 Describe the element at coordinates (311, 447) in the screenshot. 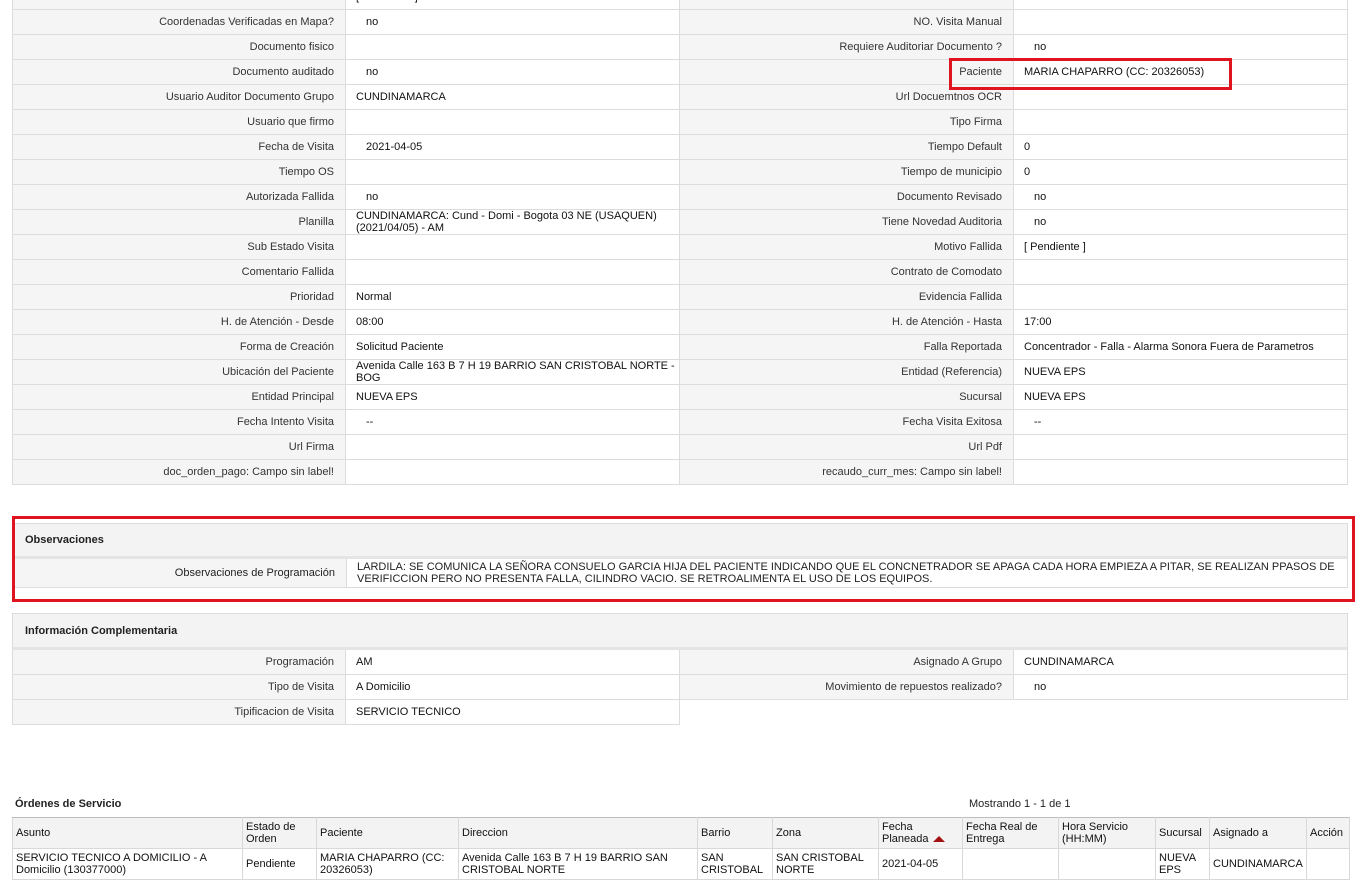

I see `field-label-text: Url Firma` at that location.